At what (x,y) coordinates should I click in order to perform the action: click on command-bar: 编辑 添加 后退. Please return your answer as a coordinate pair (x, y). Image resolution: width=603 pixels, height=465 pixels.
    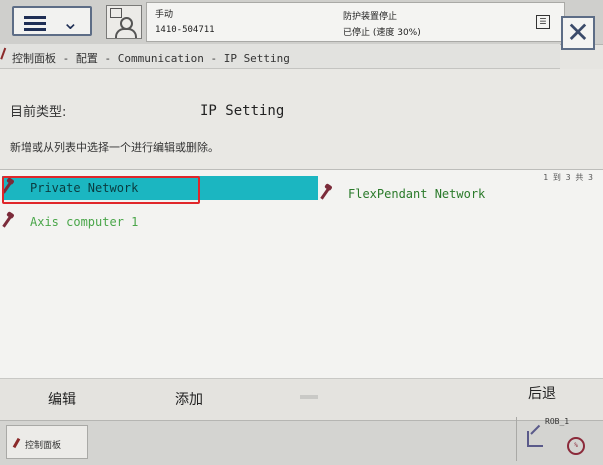
    Looking at the image, I should click on (301, 399).